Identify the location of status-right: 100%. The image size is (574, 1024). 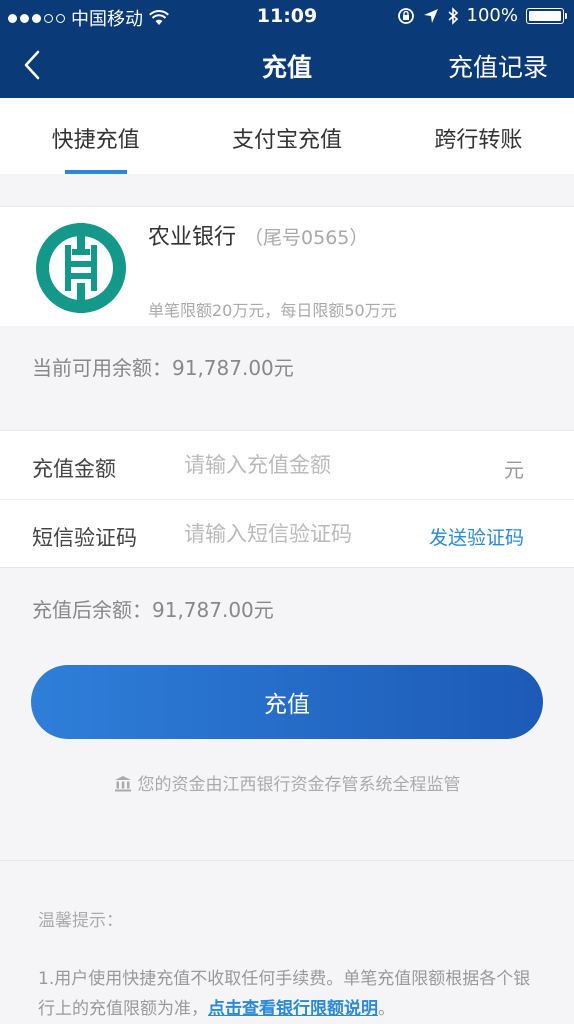
(482, 15).